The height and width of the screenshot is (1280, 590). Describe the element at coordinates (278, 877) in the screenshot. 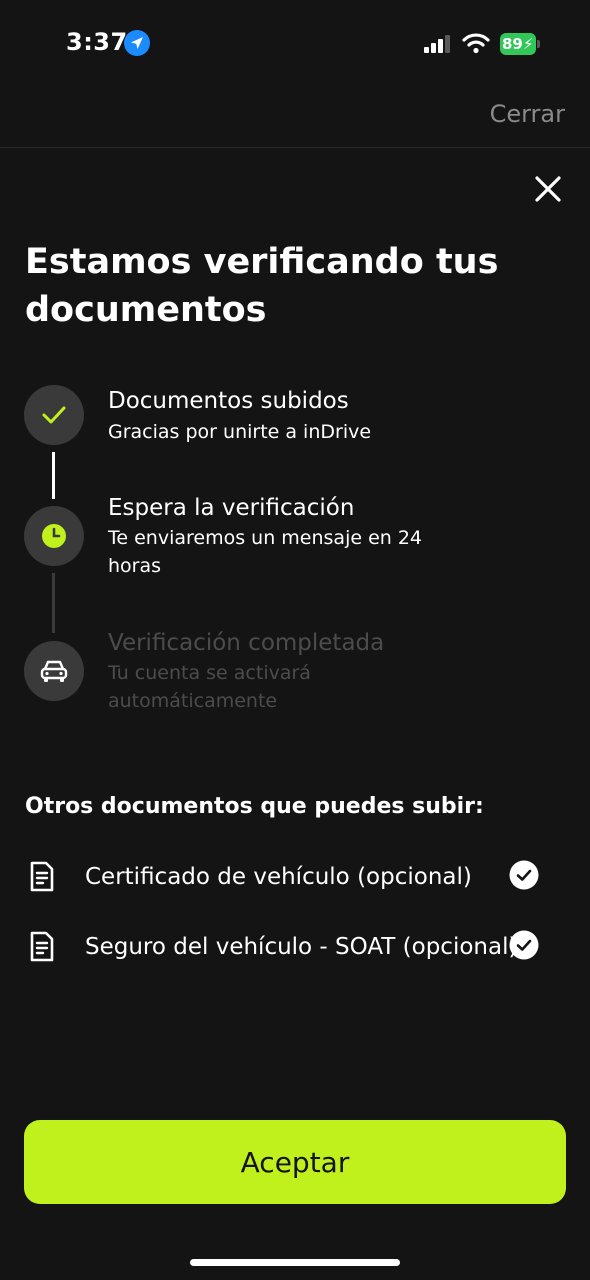

I see `document-label: Certificado de vehículo (opcional)` at that location.